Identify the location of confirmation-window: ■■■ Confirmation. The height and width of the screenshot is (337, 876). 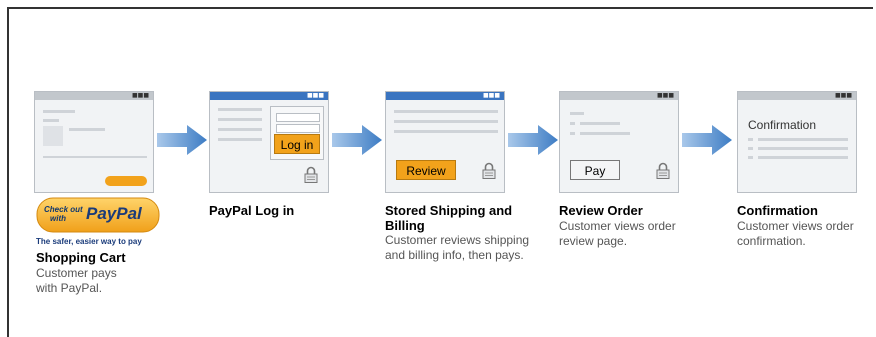
(797, 142).